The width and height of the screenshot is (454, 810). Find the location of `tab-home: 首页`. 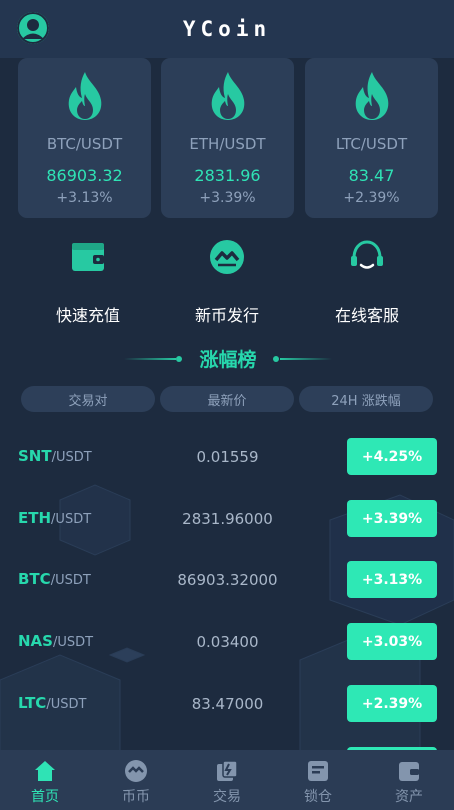

tab-home: 首页 is located at coordinates (45, 780).